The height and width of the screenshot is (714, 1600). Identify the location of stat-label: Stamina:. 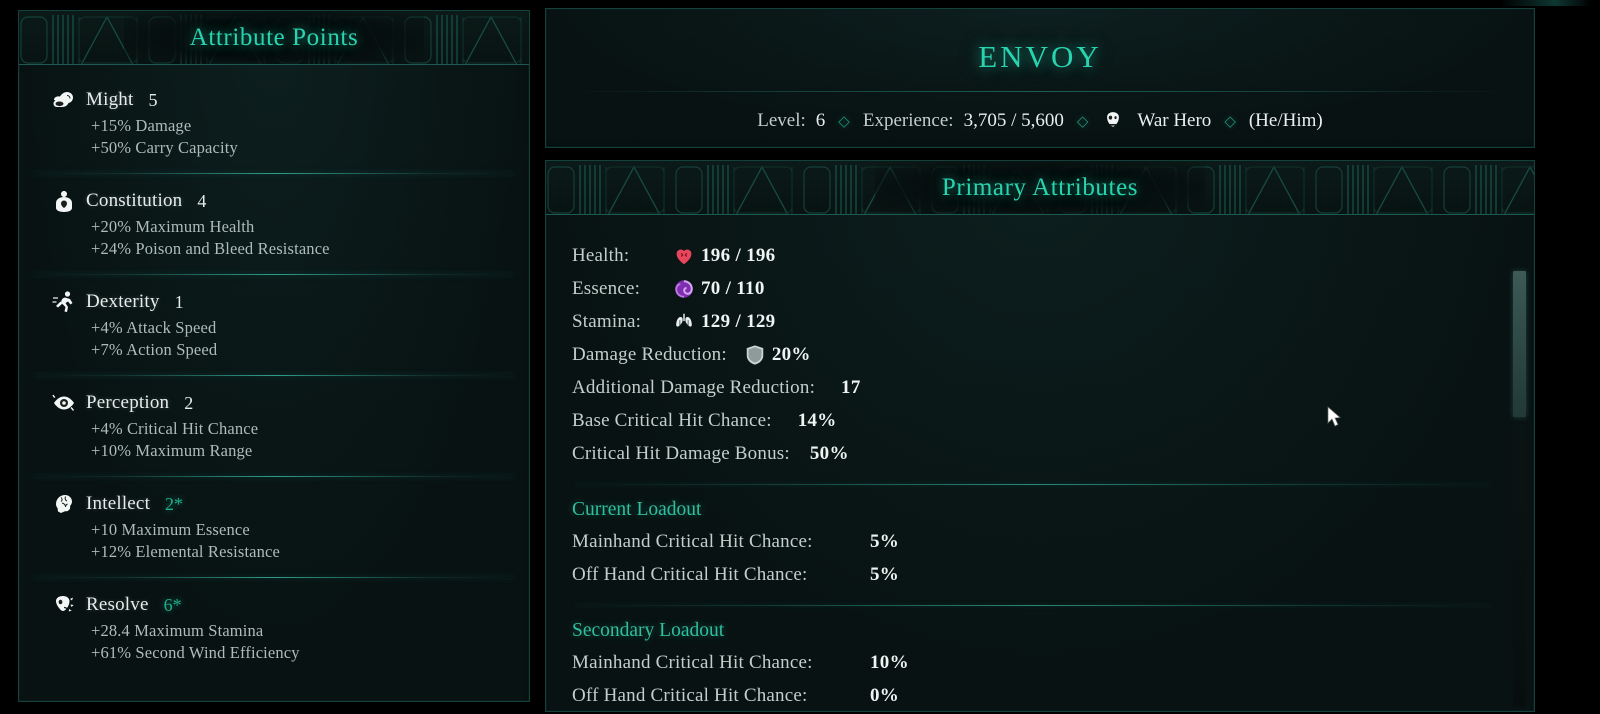
(607, 321).